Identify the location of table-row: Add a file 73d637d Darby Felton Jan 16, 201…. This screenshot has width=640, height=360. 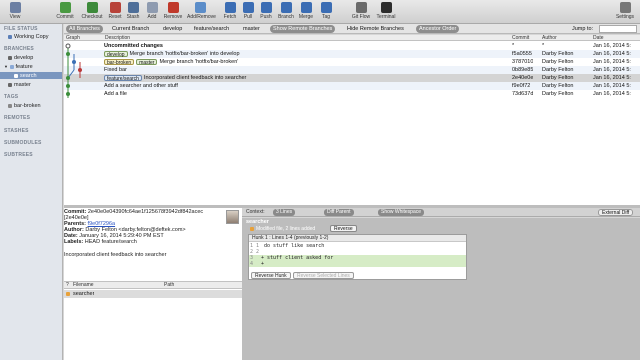
(352, 94).